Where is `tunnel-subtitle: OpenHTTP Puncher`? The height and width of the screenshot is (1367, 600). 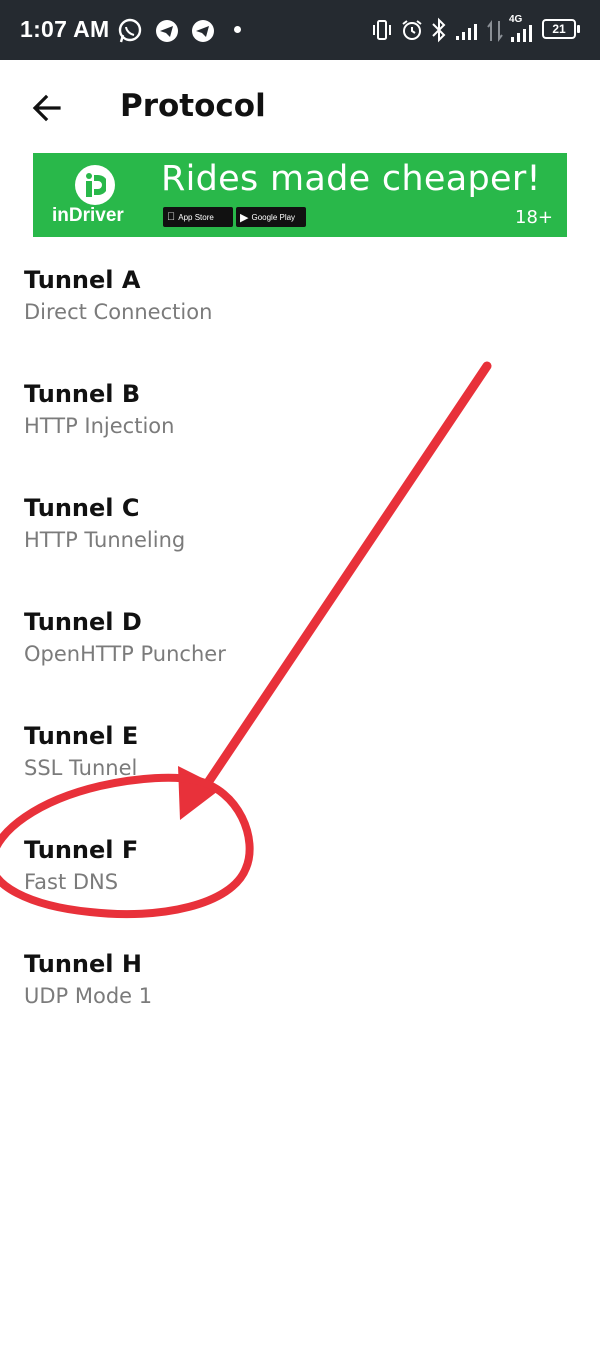
tunnel-subtitle: OpenHTTP Puncher is located at coordinates (125, 654).